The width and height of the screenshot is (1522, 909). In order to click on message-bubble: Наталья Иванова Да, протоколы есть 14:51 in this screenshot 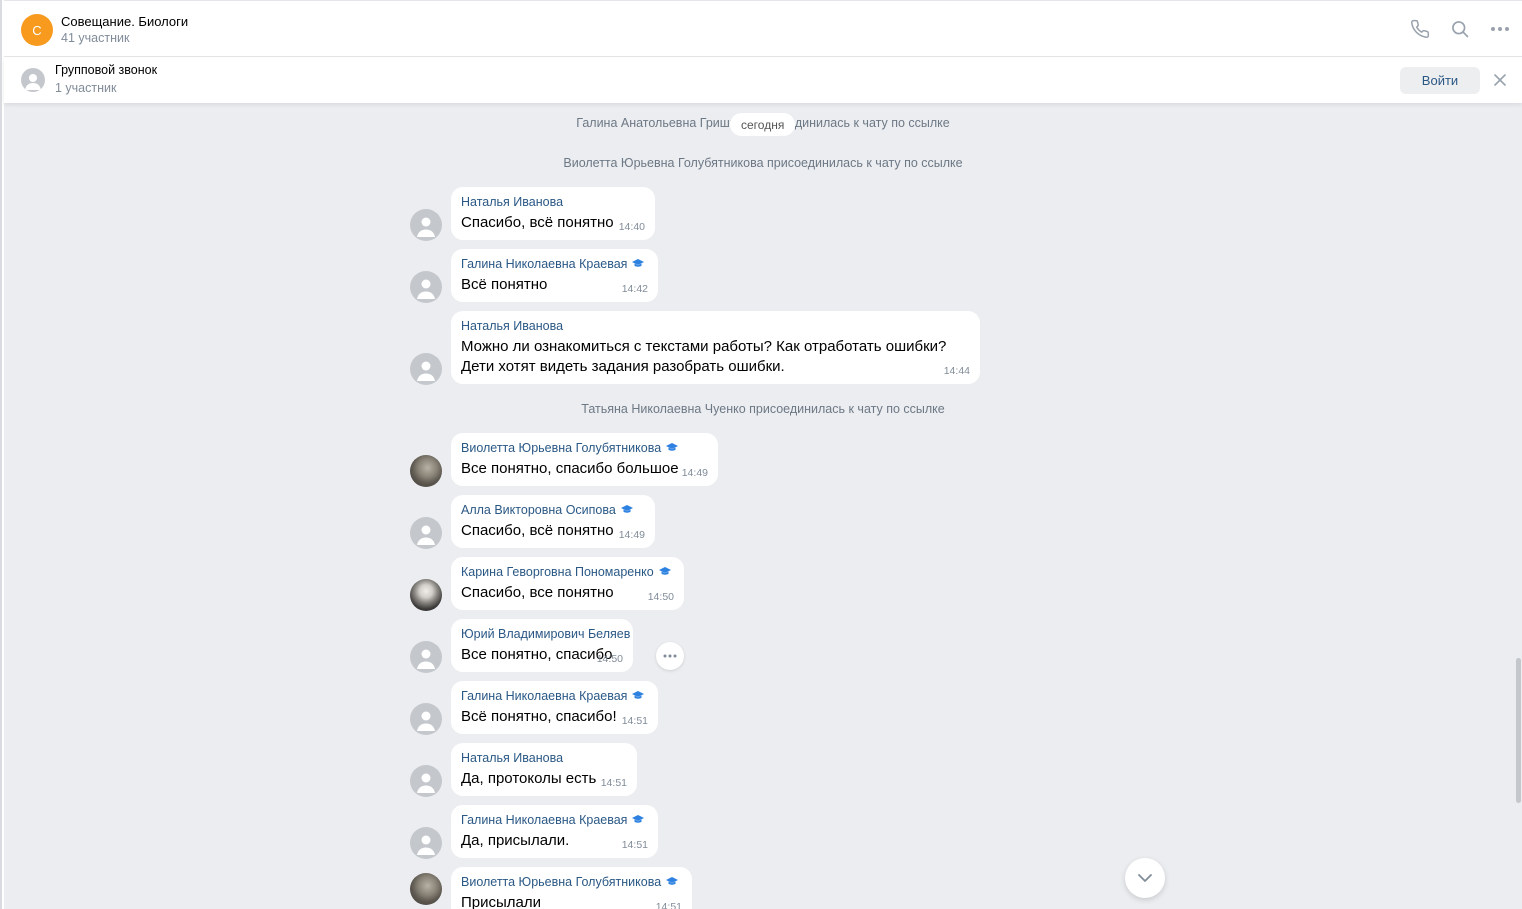, I will do `click(544, 769)`.